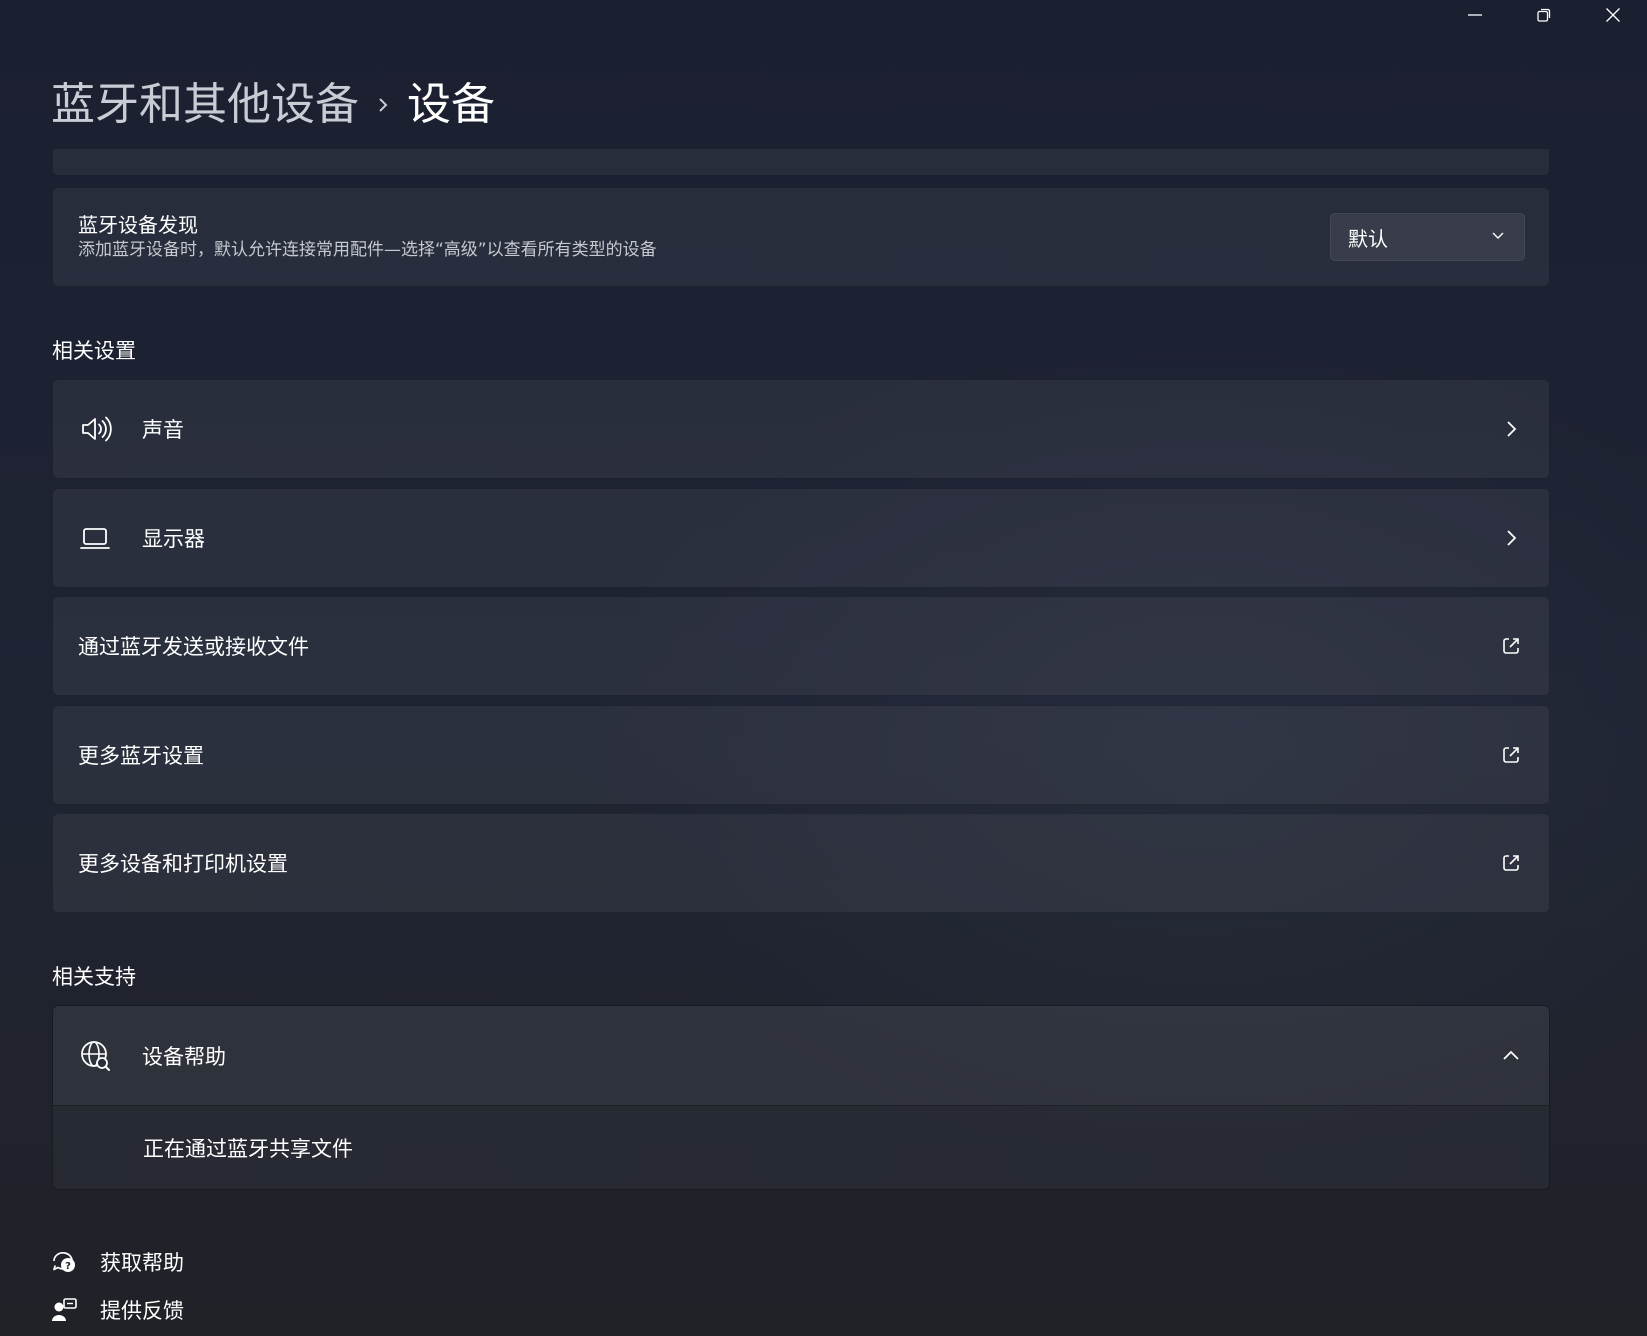  I want to click on restore-icon, so click(1544, 17).